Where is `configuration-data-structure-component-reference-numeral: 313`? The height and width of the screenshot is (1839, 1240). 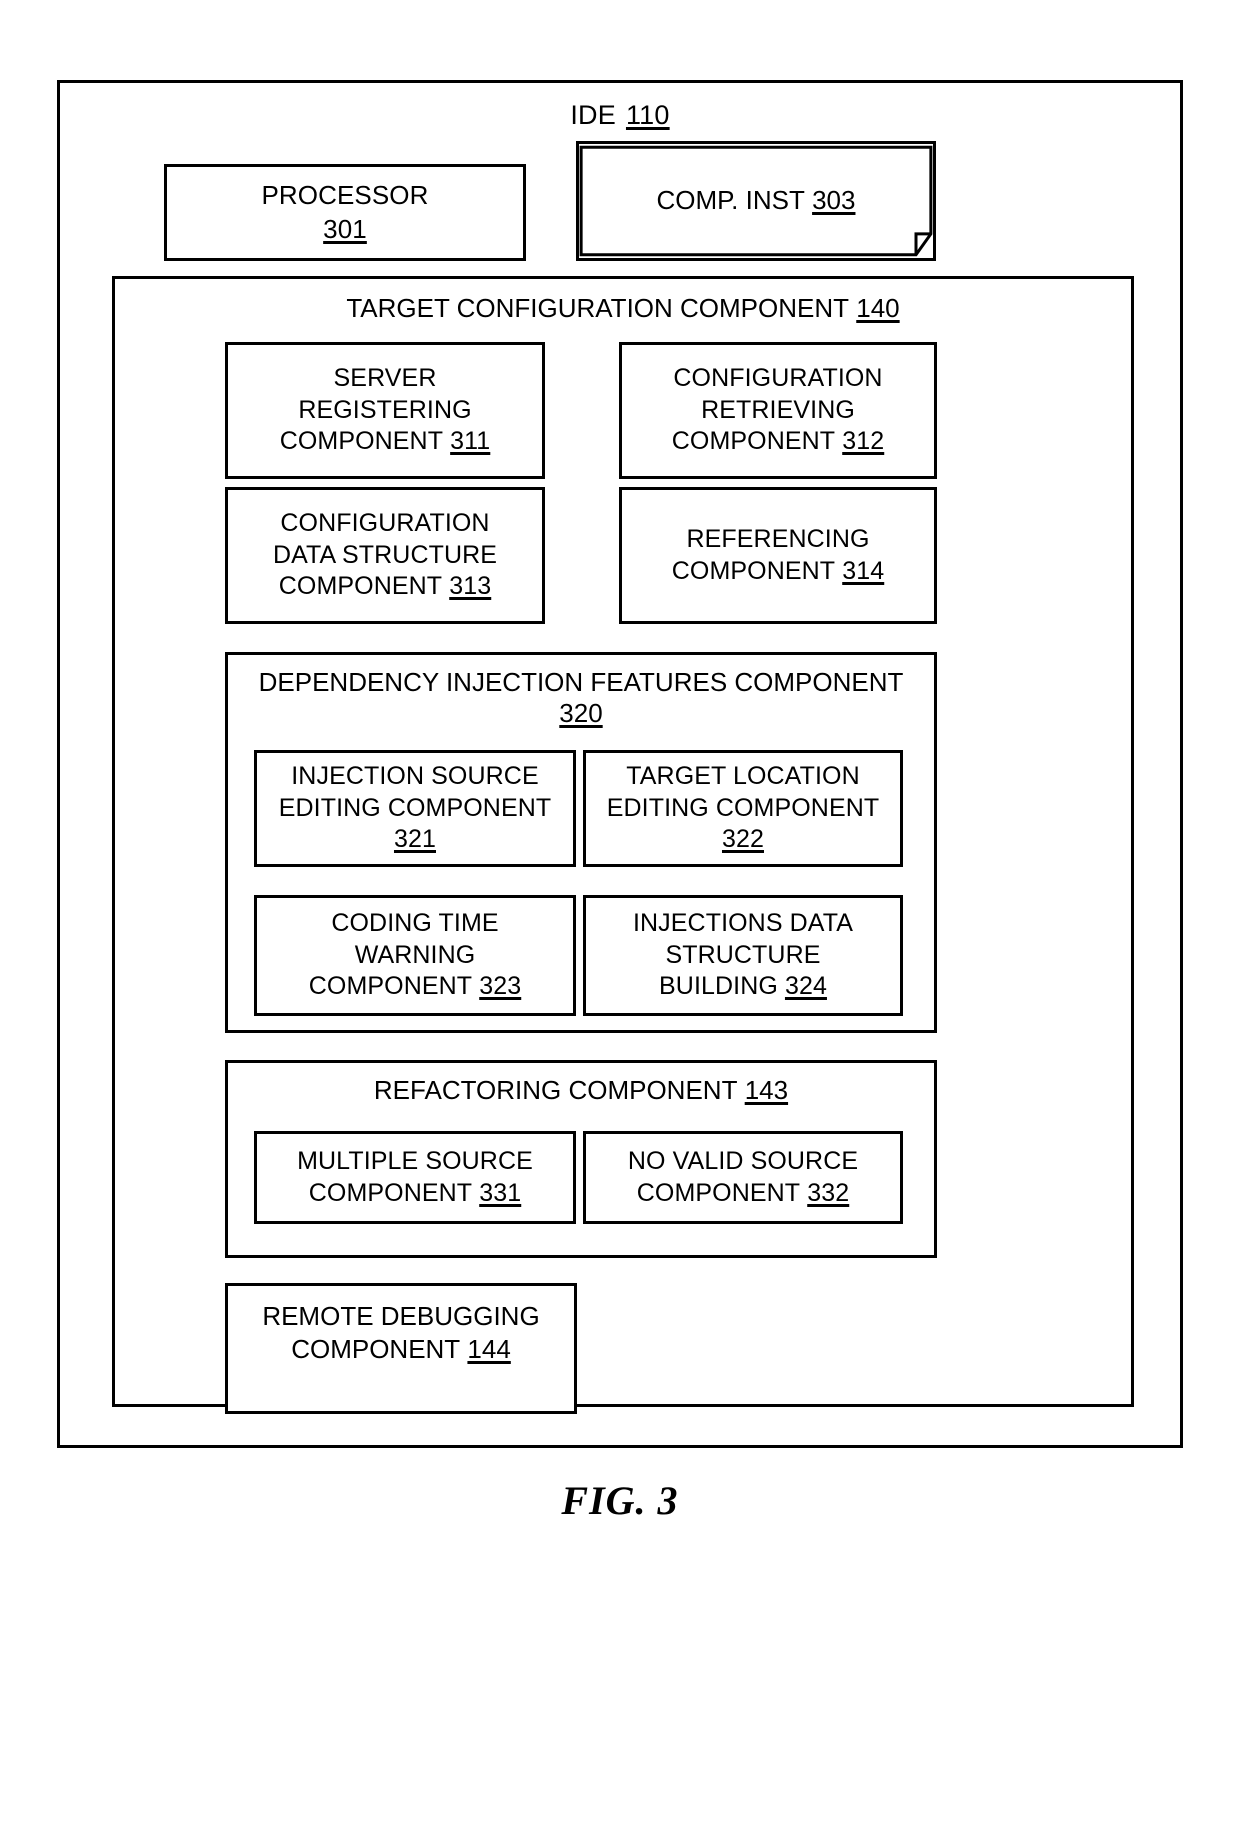 configuration-data-structure-component-reference-numeral: 313 is located at coordinates (470, 586).